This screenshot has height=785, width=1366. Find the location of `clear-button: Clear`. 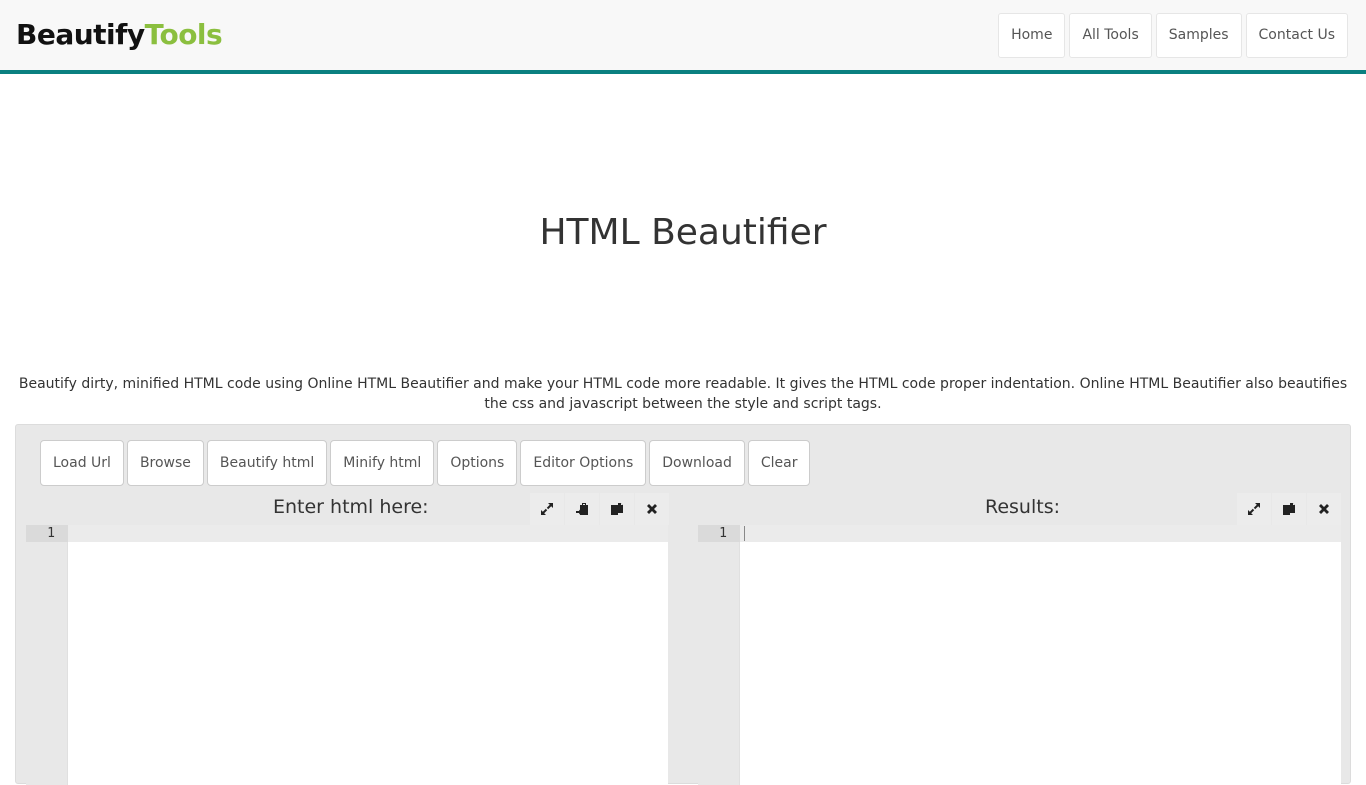

clear-button: Clear is located at coordinates (779, 463).